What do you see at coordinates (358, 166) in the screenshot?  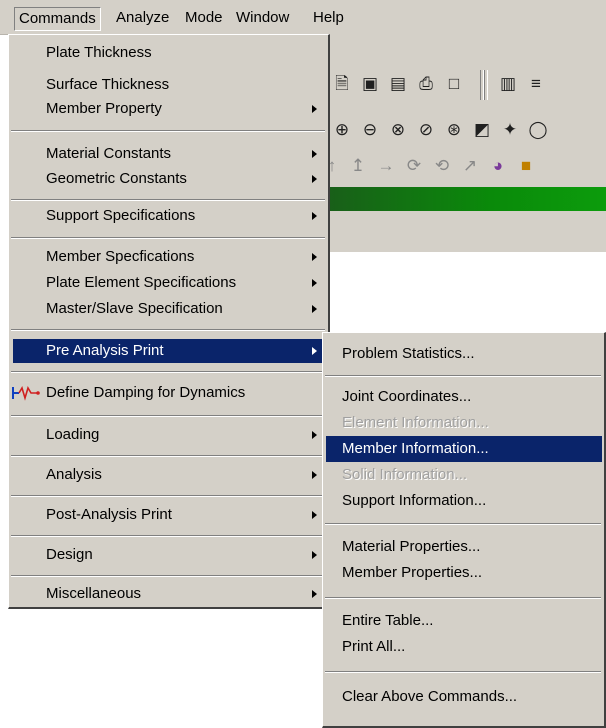 I see `fy-icon: ↥` at bounding box center [358, 166].